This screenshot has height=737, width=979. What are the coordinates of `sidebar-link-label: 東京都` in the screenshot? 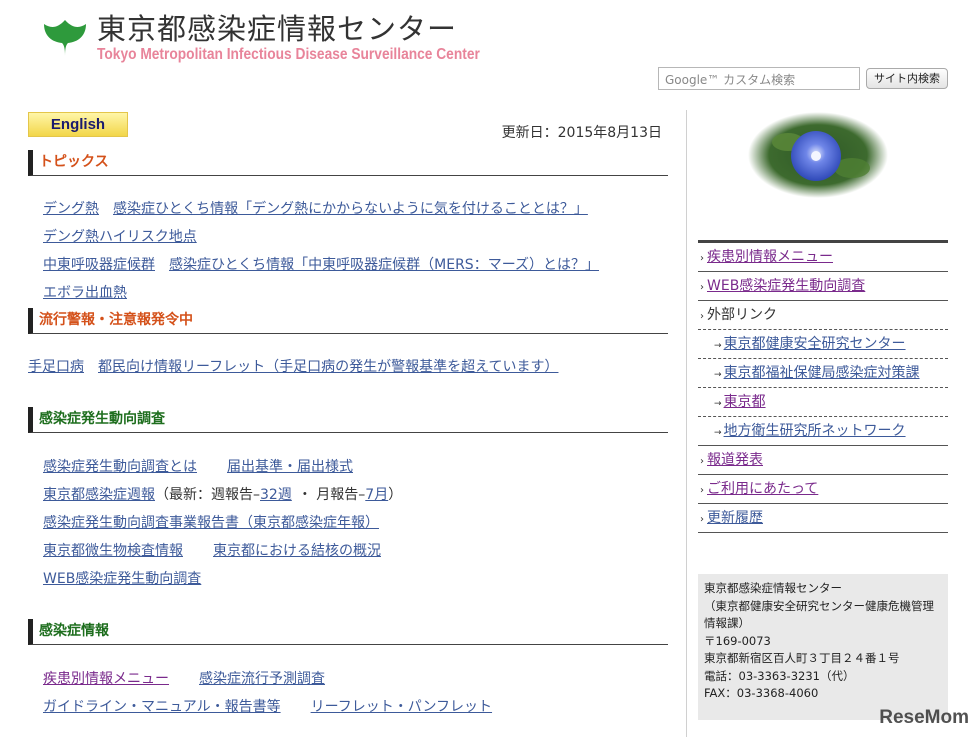 It's located at (745, 402).